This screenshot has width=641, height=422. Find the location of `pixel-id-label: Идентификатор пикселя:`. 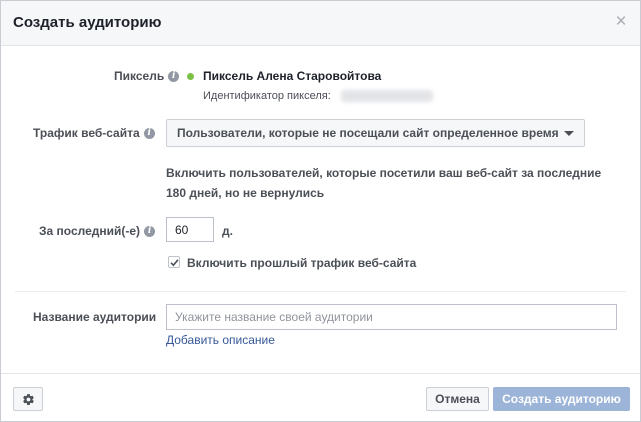

pixel-id-label: Идентификатор пикселя: is located at coordinates (267, 96).